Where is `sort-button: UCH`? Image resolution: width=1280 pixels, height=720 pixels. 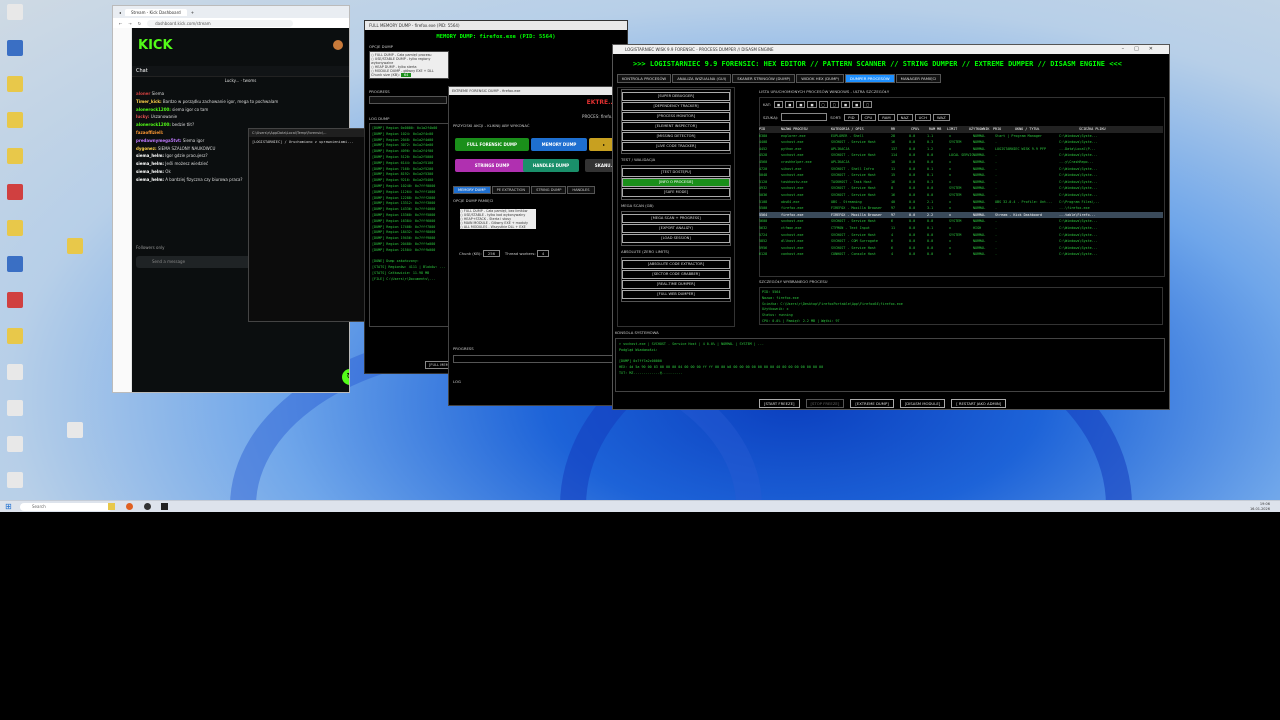 sort-button: UCH is located at coordinates (922, 117).